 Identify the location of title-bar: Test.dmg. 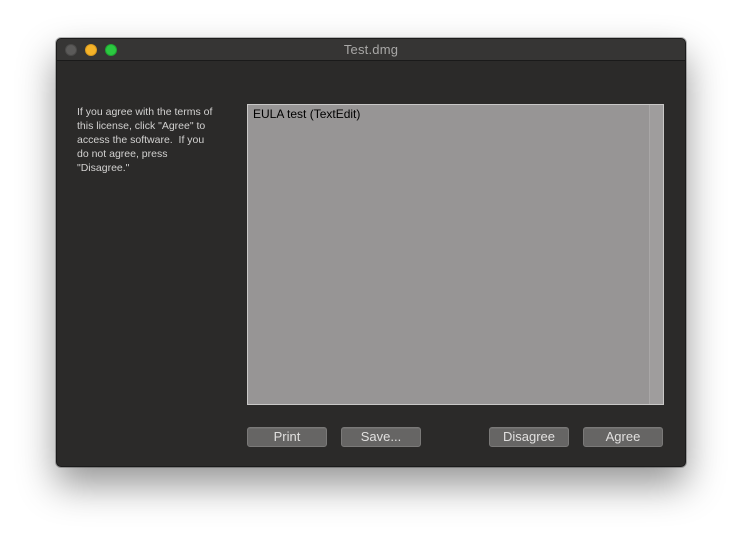
(371, 50).